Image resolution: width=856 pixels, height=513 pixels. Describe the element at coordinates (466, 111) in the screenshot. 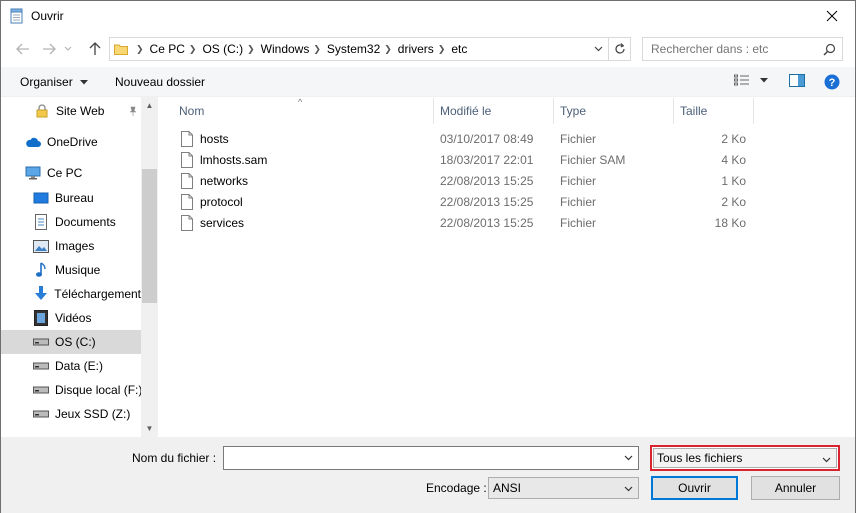

I see `column-header-label: Modifié le` at that location.